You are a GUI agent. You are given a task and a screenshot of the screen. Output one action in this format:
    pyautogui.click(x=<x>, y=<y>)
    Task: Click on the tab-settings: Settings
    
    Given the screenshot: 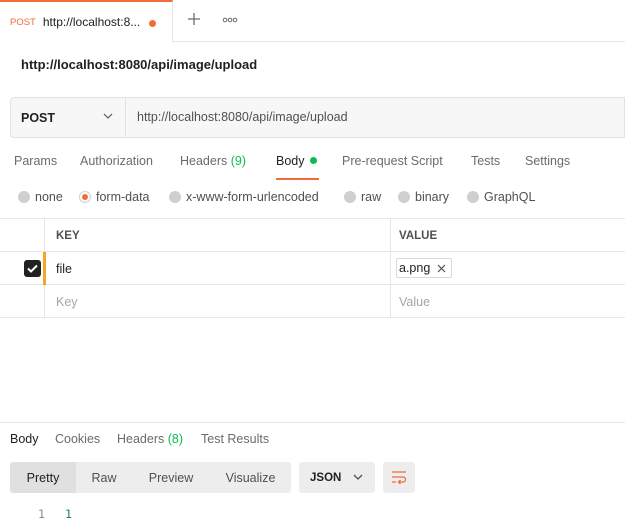 What is the action you would take?
    pyautogui.click(x=547, y=167)
    